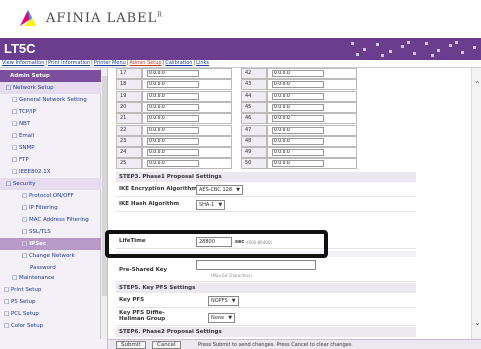 The image size is (481, 349). I want to click on nav-link-print-information: Print Information, so click(69, 63).